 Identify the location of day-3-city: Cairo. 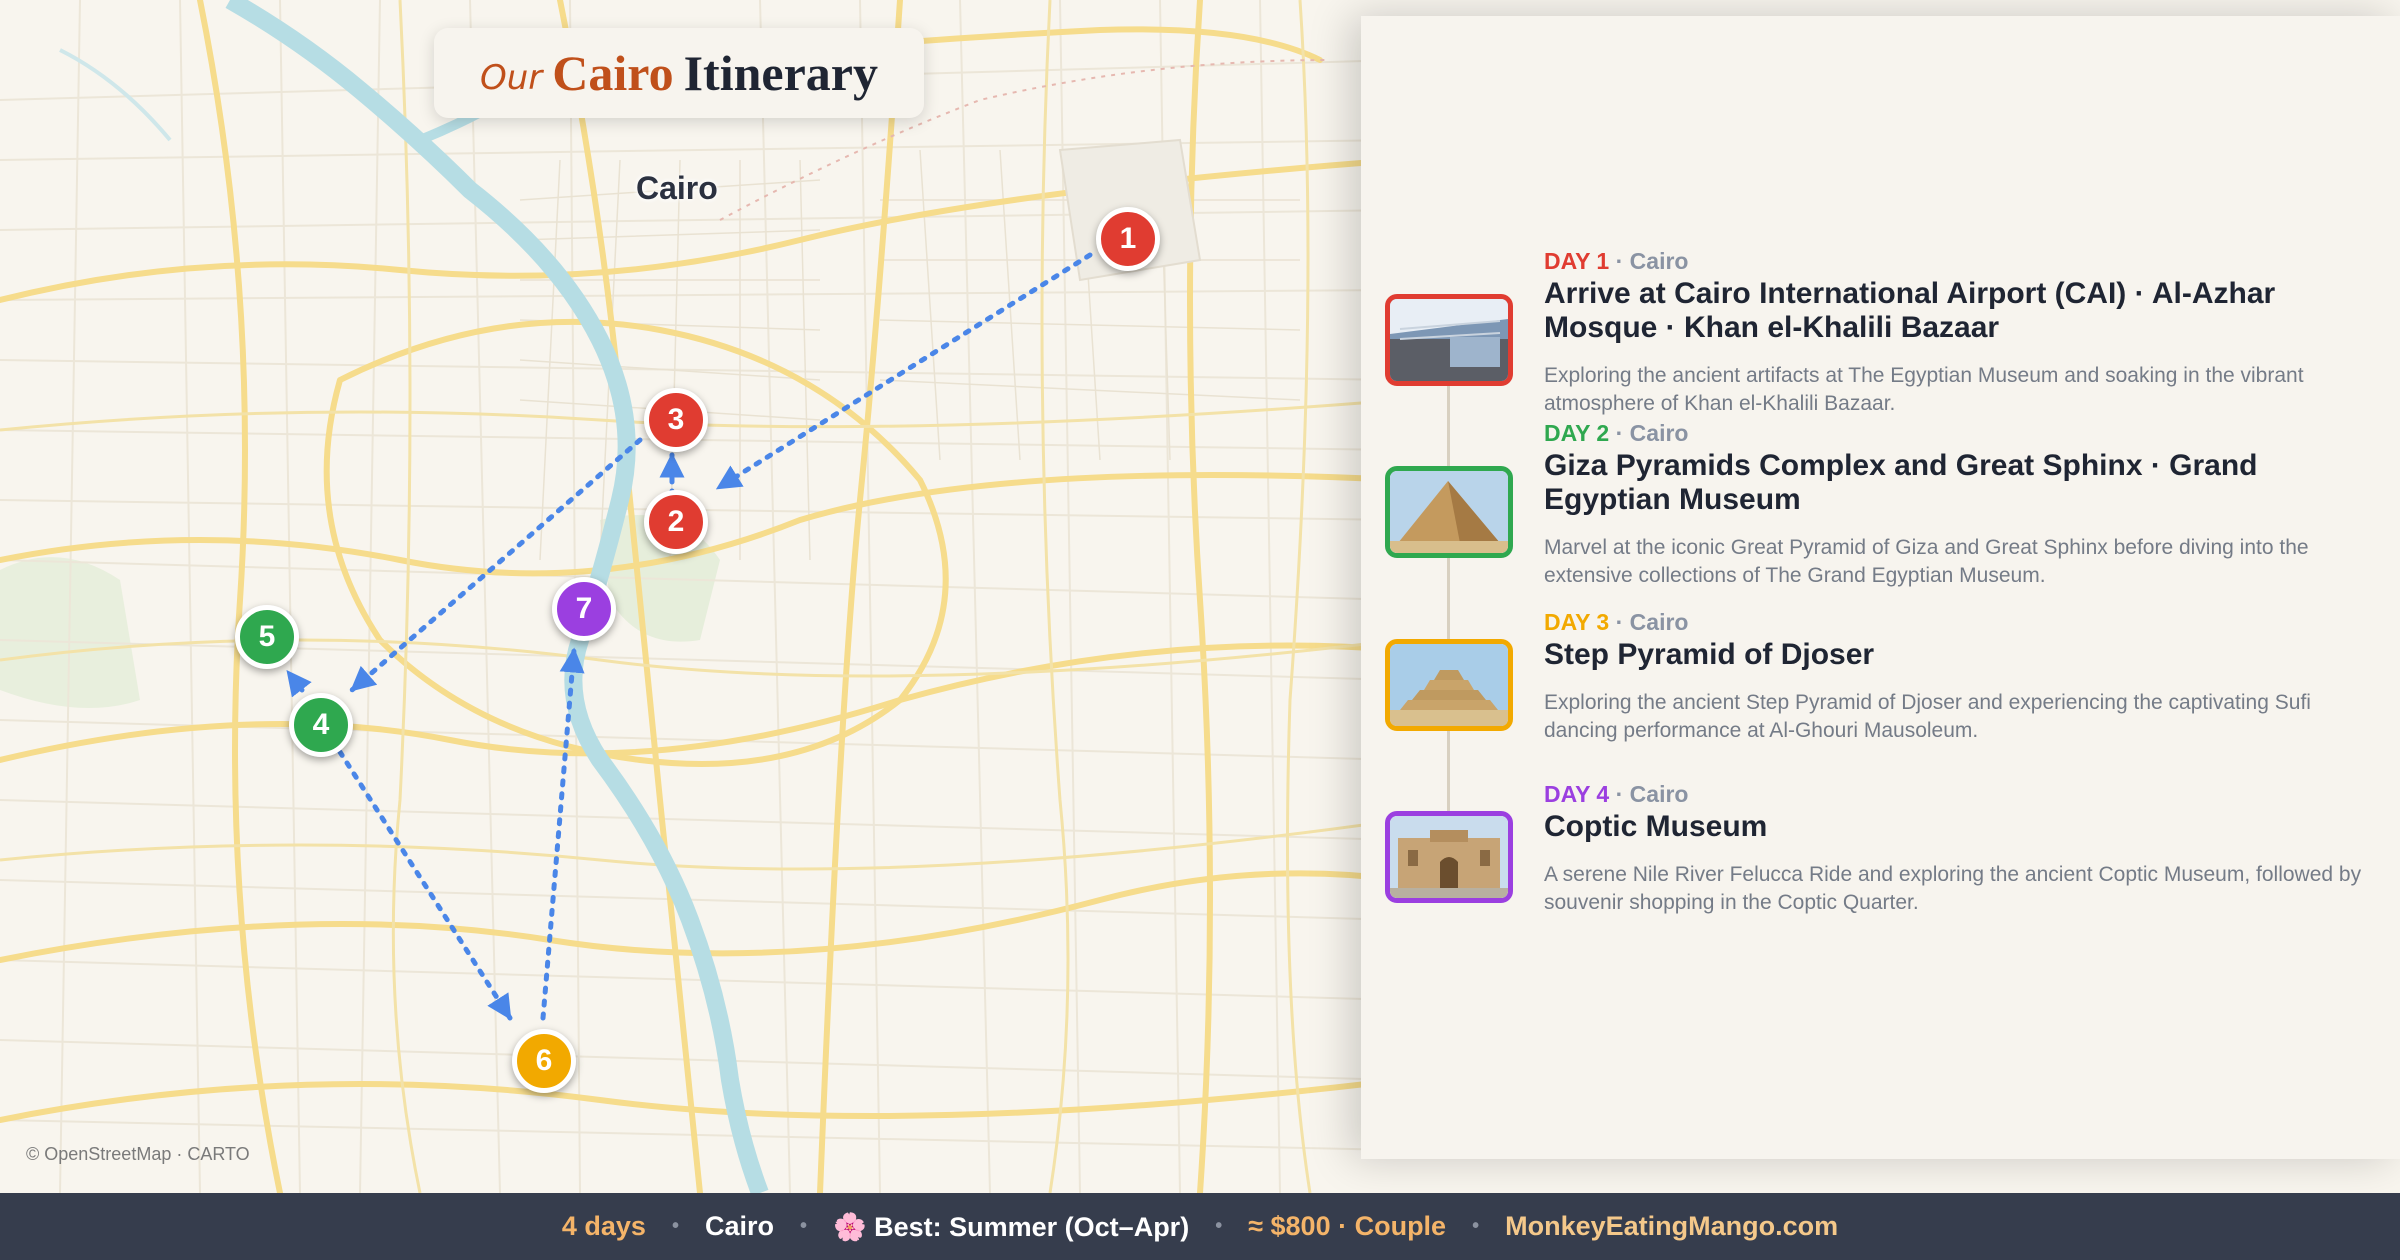
(1659, 622).